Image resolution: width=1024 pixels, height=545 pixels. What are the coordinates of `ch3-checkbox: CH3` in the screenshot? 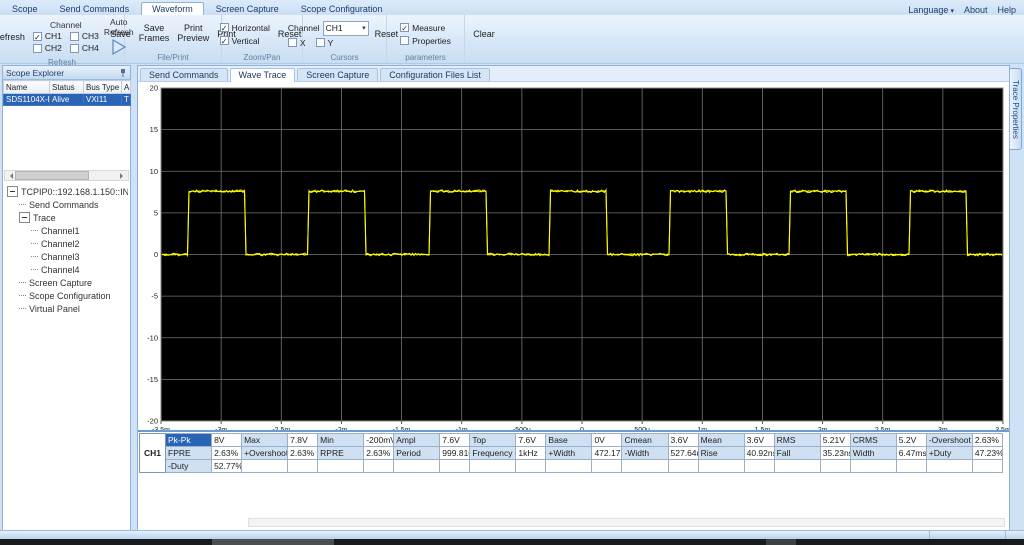 It's located at (84, 36).